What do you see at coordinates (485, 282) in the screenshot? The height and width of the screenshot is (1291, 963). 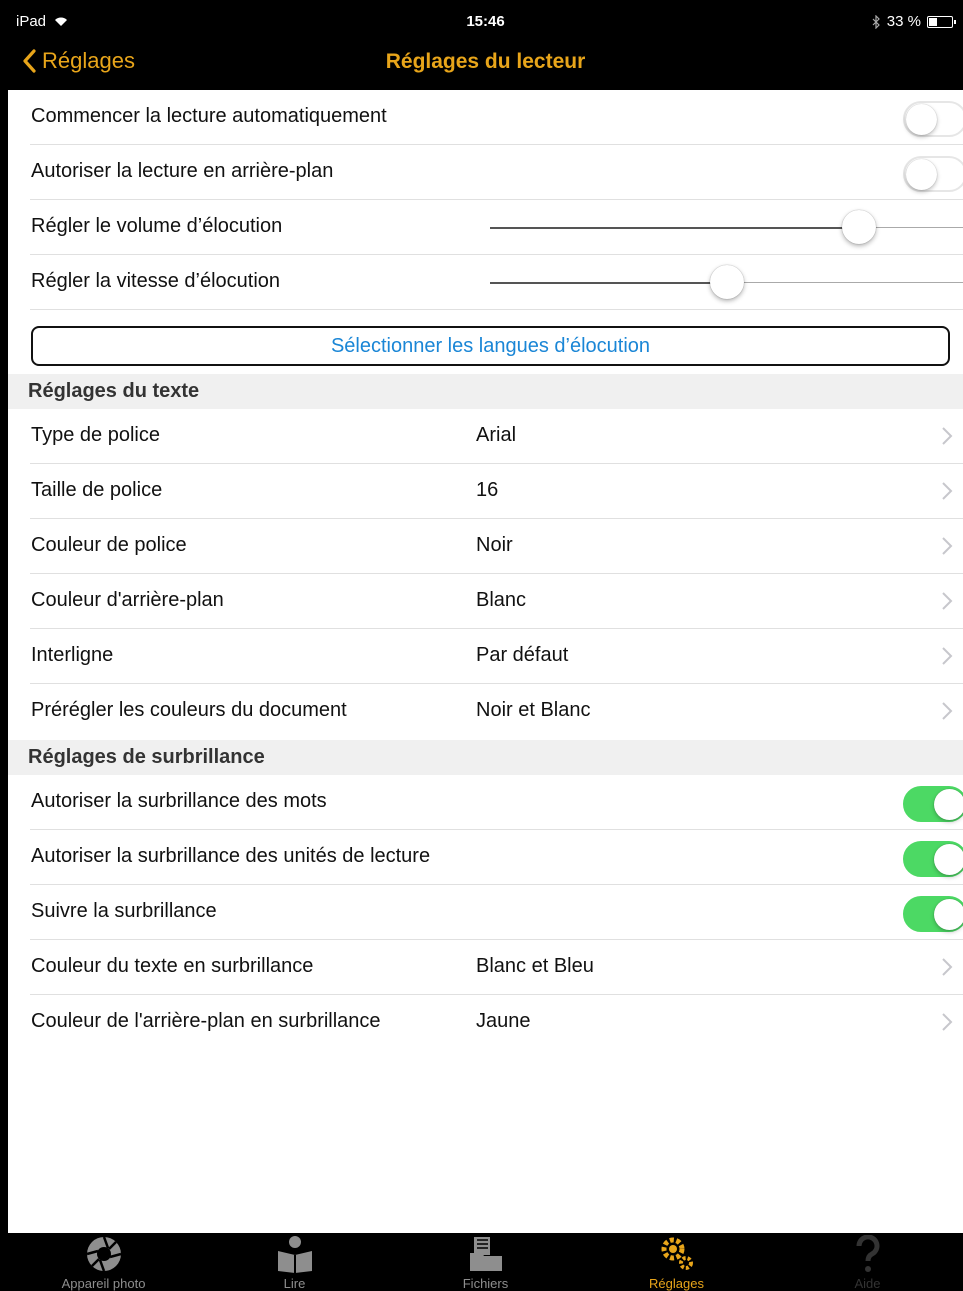 I see `setting-speed: Régler la vitesse d’élocution` at bounding box center [485, 282].